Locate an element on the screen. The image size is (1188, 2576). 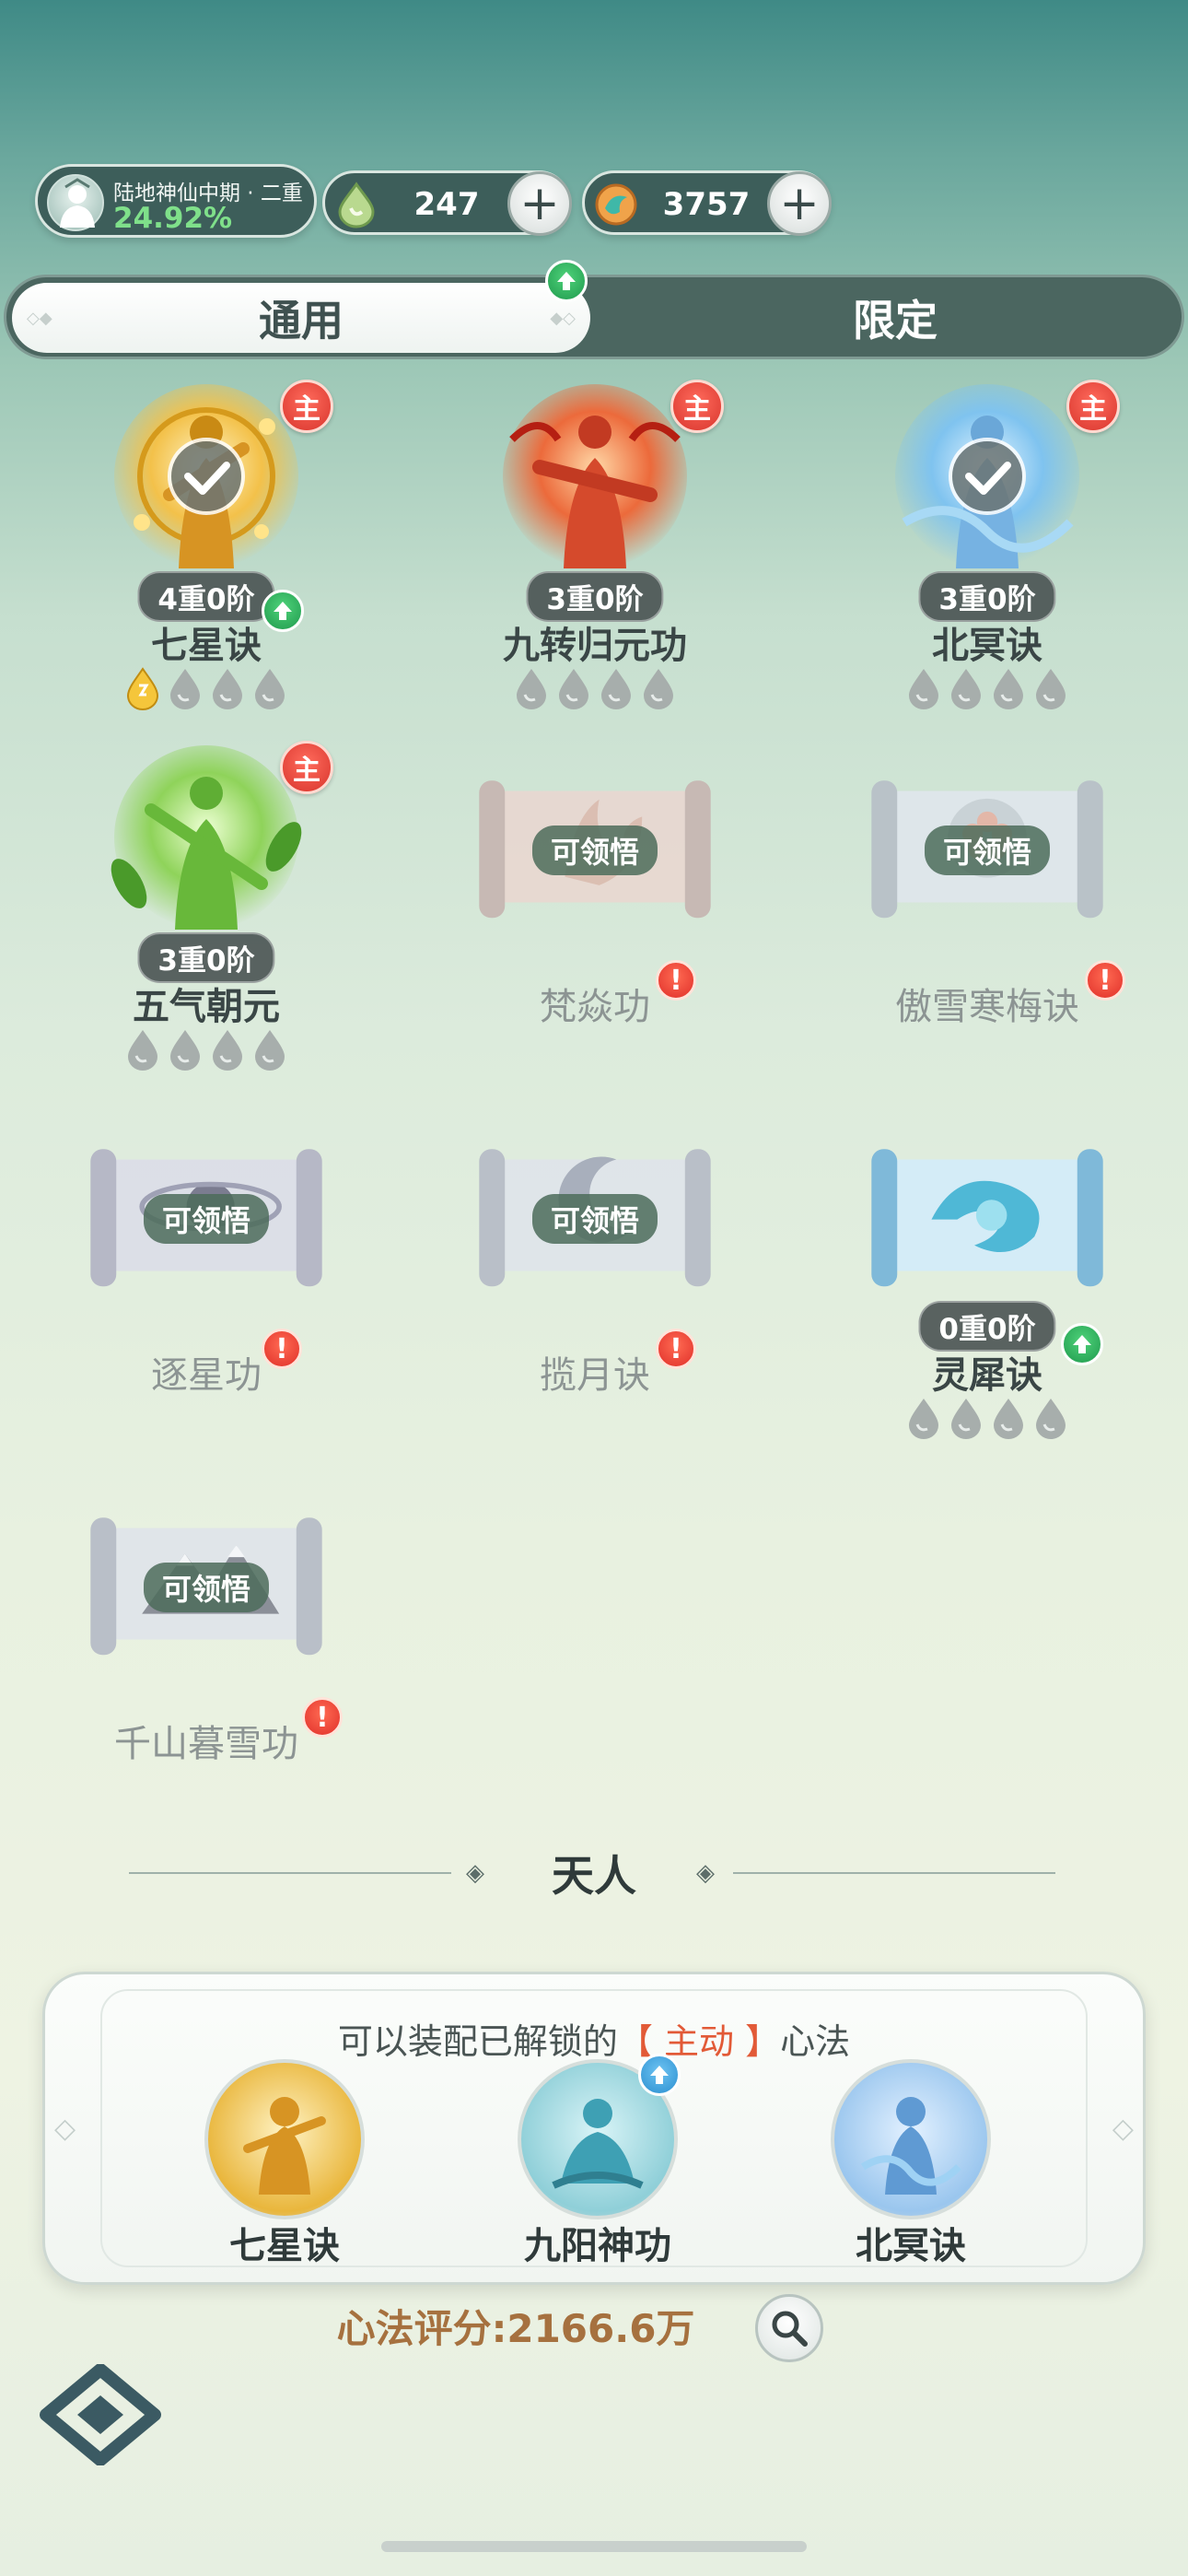
art-score: 心法评分:2166.6万 is located at coordinates (515, 2328).